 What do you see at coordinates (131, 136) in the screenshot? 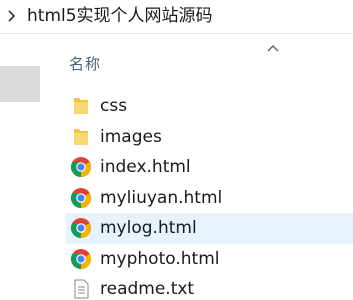
I see `file-name: images` at bounding box center [131, 136].